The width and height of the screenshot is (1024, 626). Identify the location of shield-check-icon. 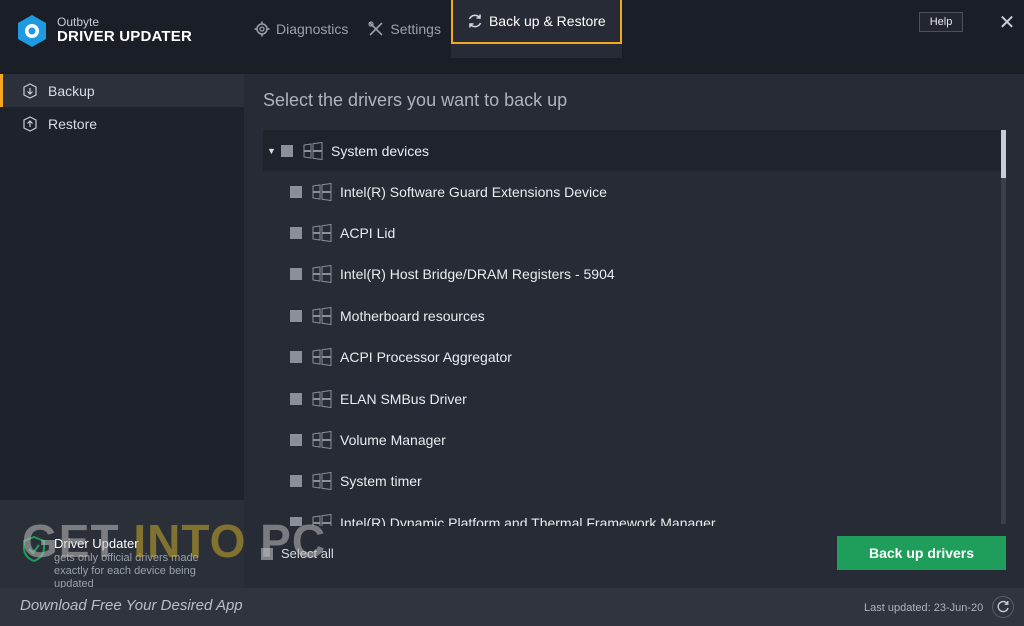
(34, 549).